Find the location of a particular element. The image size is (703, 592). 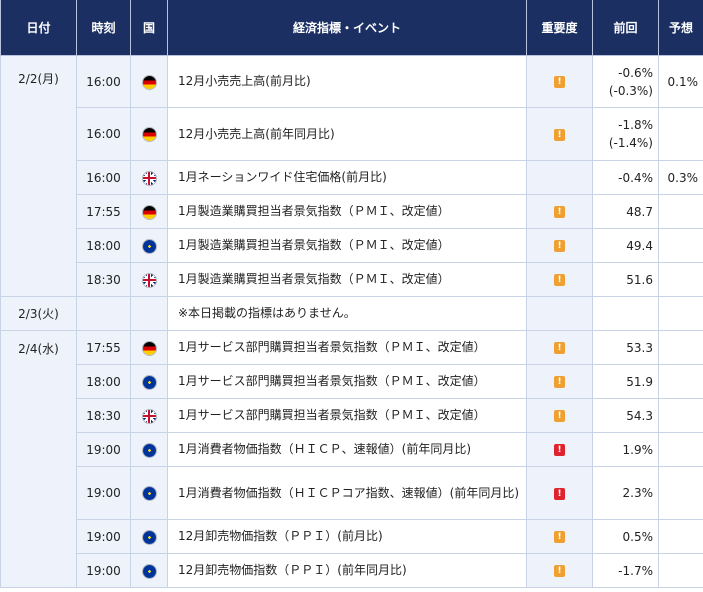

previous-cell: 54.3 is located at coordinates (625, 415).